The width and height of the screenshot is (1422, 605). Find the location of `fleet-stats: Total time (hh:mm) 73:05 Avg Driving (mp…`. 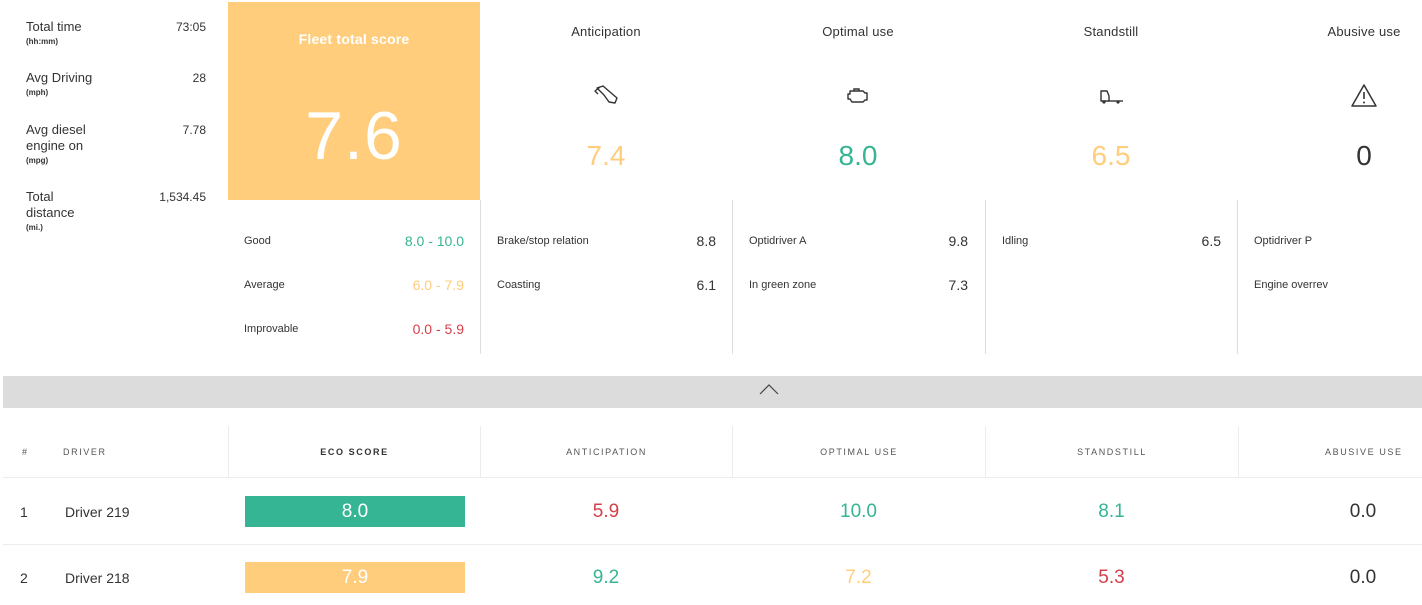

fleet-stats: Total time (hh:mm) 73:05 Avg Driving (mp… is located at coordinates (114, 188).